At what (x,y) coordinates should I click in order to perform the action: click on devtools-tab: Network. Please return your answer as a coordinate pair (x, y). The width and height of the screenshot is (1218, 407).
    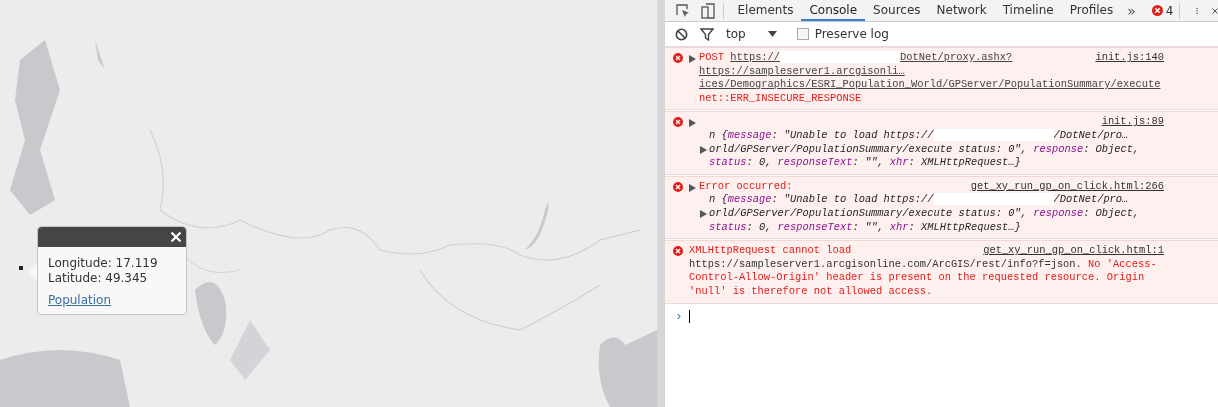
    Looking at the image, I should click on (961, 10).